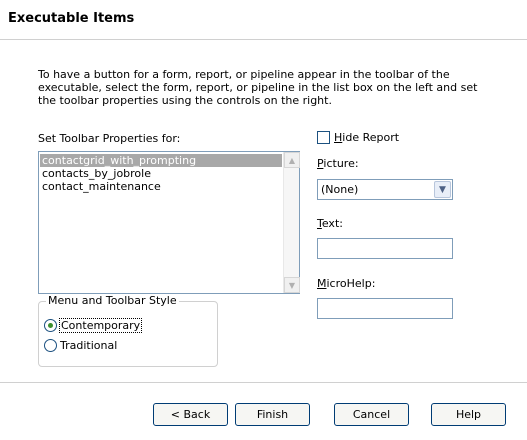 This screenshot has height=440, width=527. I want to click on scroll-down-button: ▼, so click(292, 285).